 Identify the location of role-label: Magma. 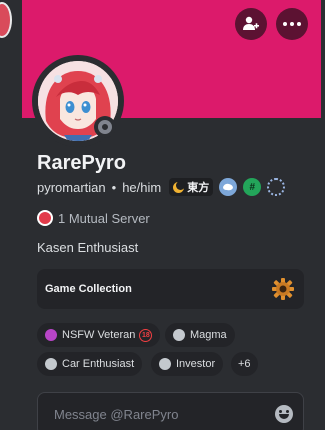
(208, 335).